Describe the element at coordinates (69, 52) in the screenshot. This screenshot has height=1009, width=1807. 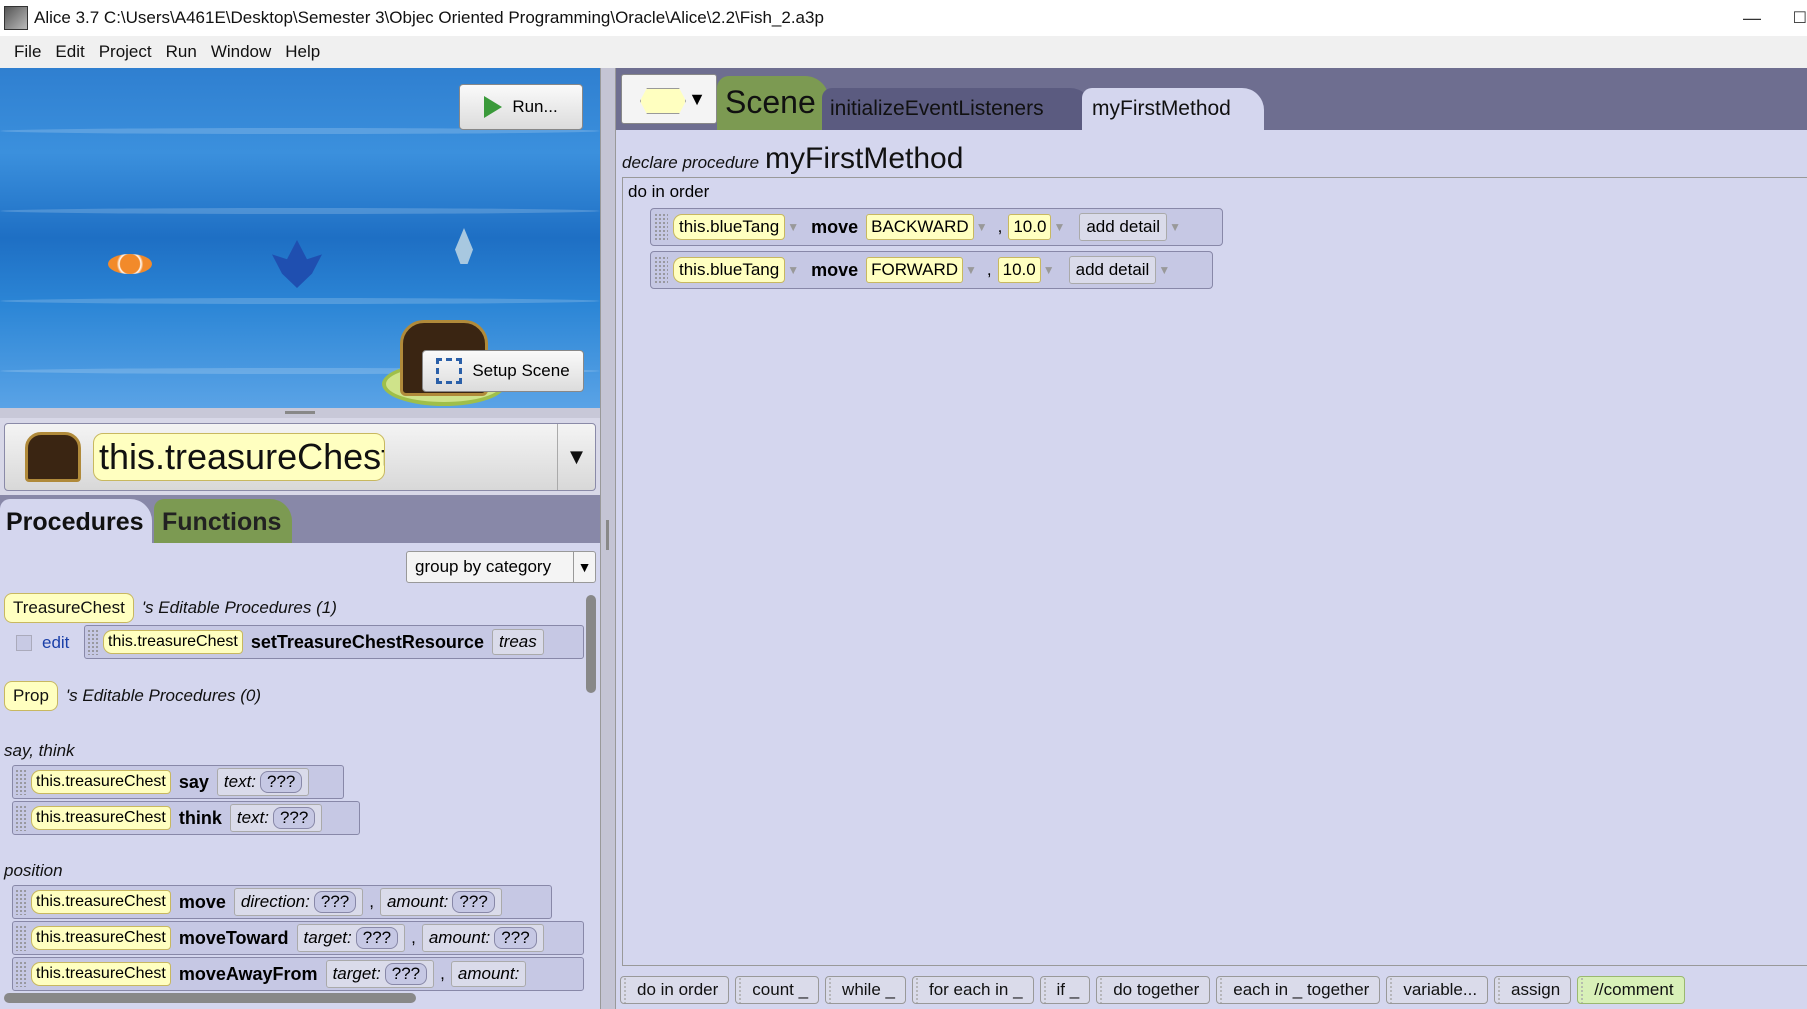
I see `menu-edit: Edit` at that location.